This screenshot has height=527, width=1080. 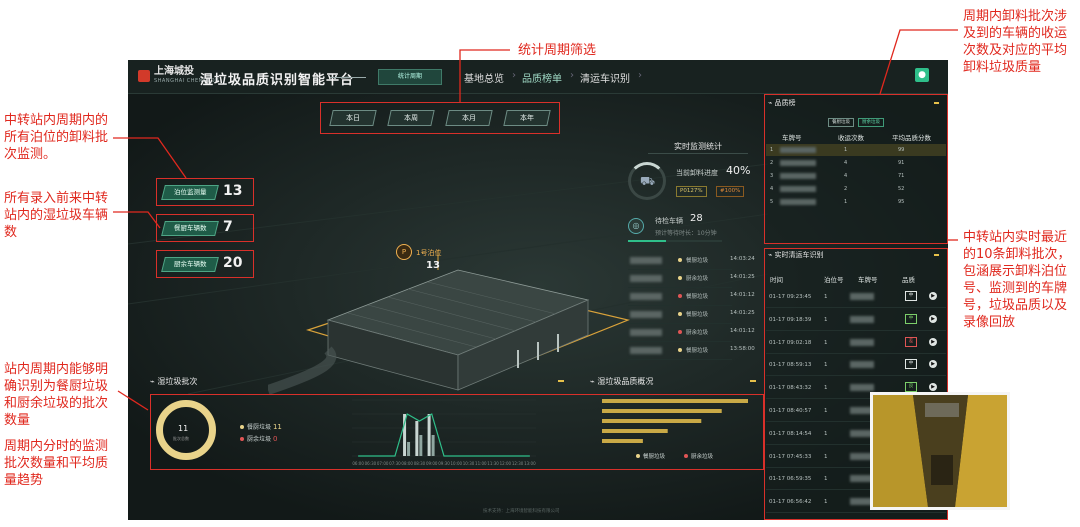 What do you see at coordinates (871, 122) in the screenshot?
I see `quality-tab-household: 厨余垃圾` at bounding box center [871, 122].